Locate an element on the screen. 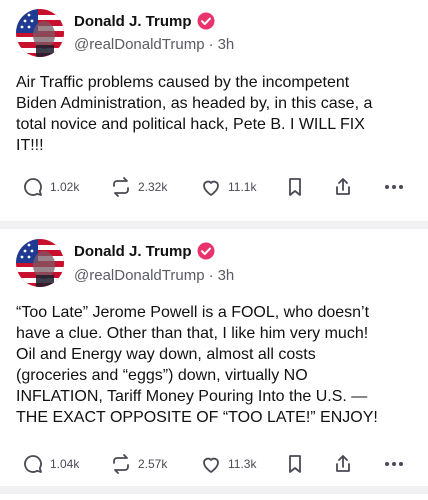 This screenshot has width=428, height=500. like-count: 11.1k is located at coordinates (242, 187).